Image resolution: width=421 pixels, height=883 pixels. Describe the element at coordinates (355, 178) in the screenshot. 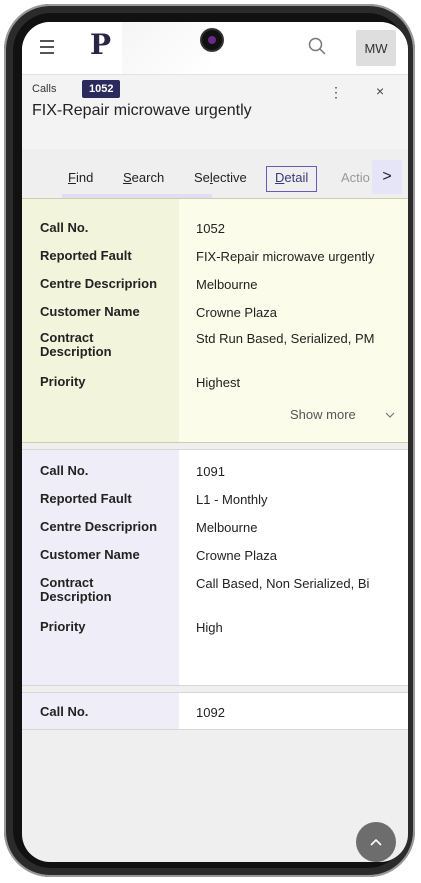

I see `tab-action: Actio` at that location.